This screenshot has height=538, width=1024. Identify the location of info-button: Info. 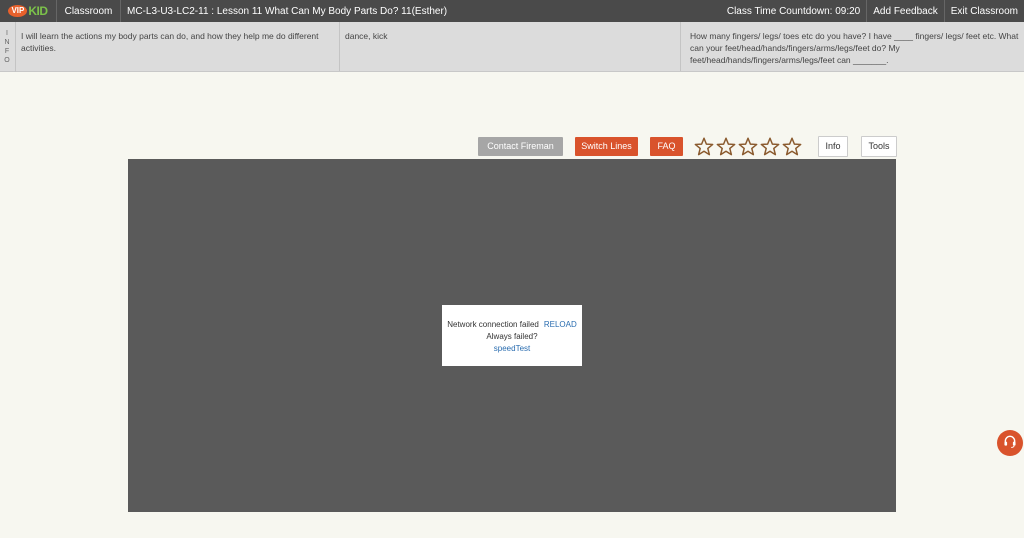
(833, 146).